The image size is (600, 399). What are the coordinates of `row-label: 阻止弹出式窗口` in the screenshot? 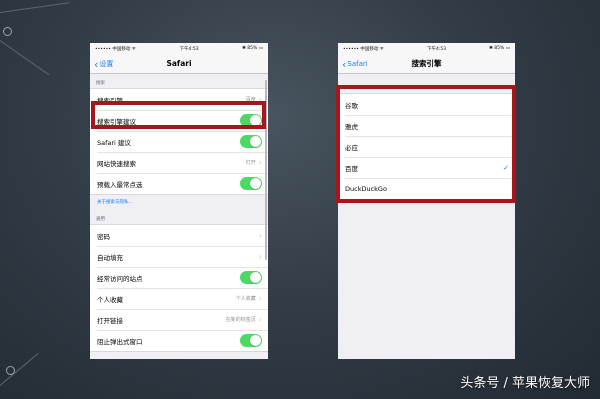 It's located at (120, 341).